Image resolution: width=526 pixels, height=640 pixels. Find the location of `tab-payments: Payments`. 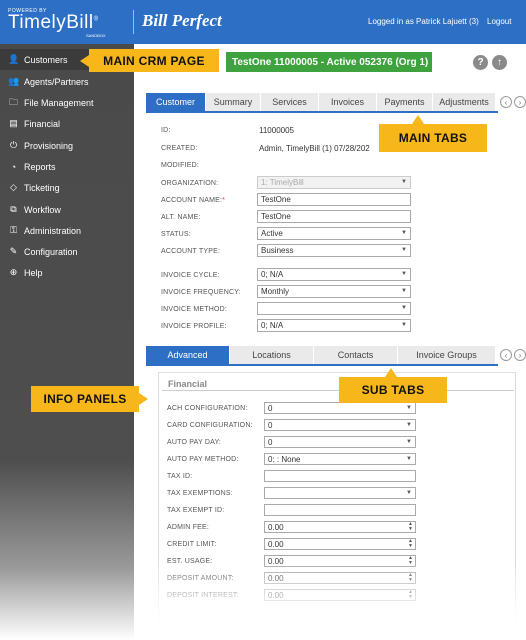

tab-payments: Payments is located at coordinates (405, 102).